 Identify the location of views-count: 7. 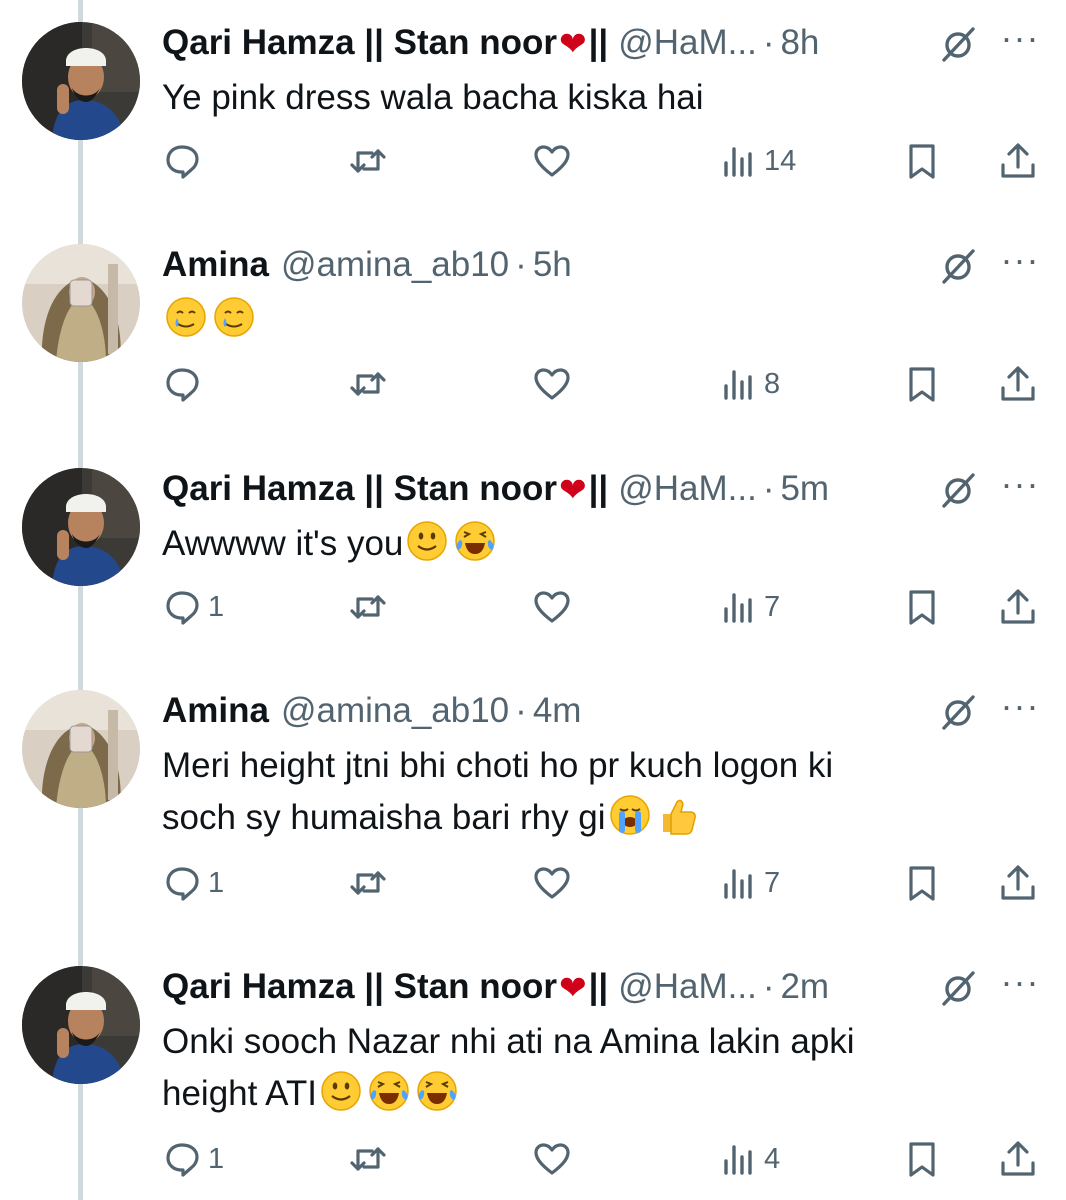
(772, 882).